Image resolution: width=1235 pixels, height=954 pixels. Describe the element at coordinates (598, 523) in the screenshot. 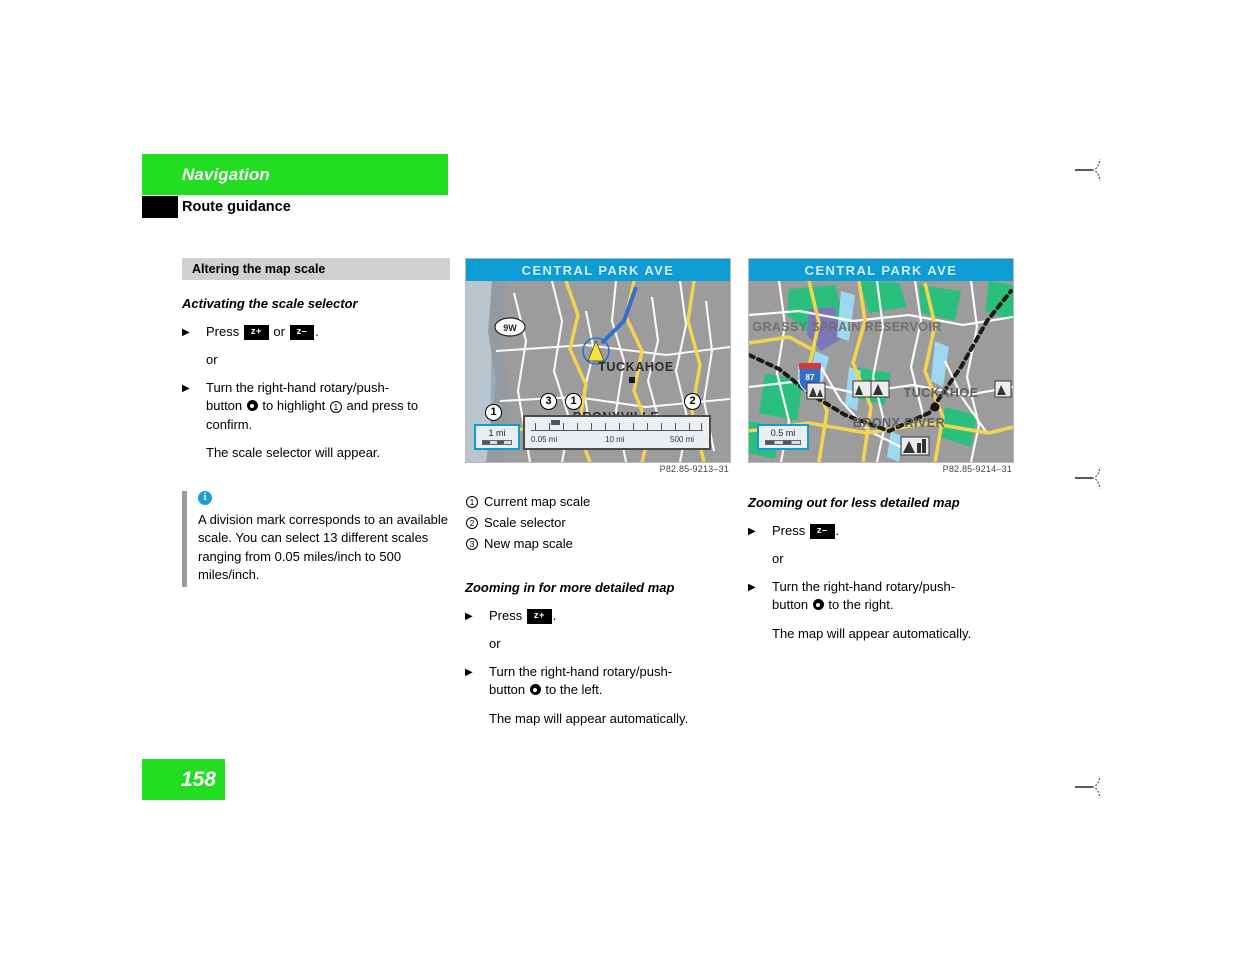

I see `legend-item-2: 2 Scale selector` at that location.